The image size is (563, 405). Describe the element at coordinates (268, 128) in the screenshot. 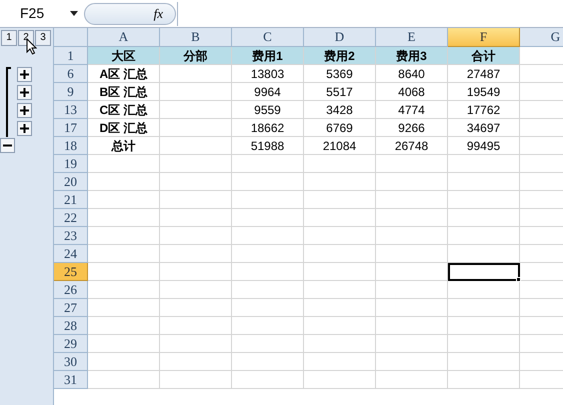

I see `table-cell: 18662` at that location.